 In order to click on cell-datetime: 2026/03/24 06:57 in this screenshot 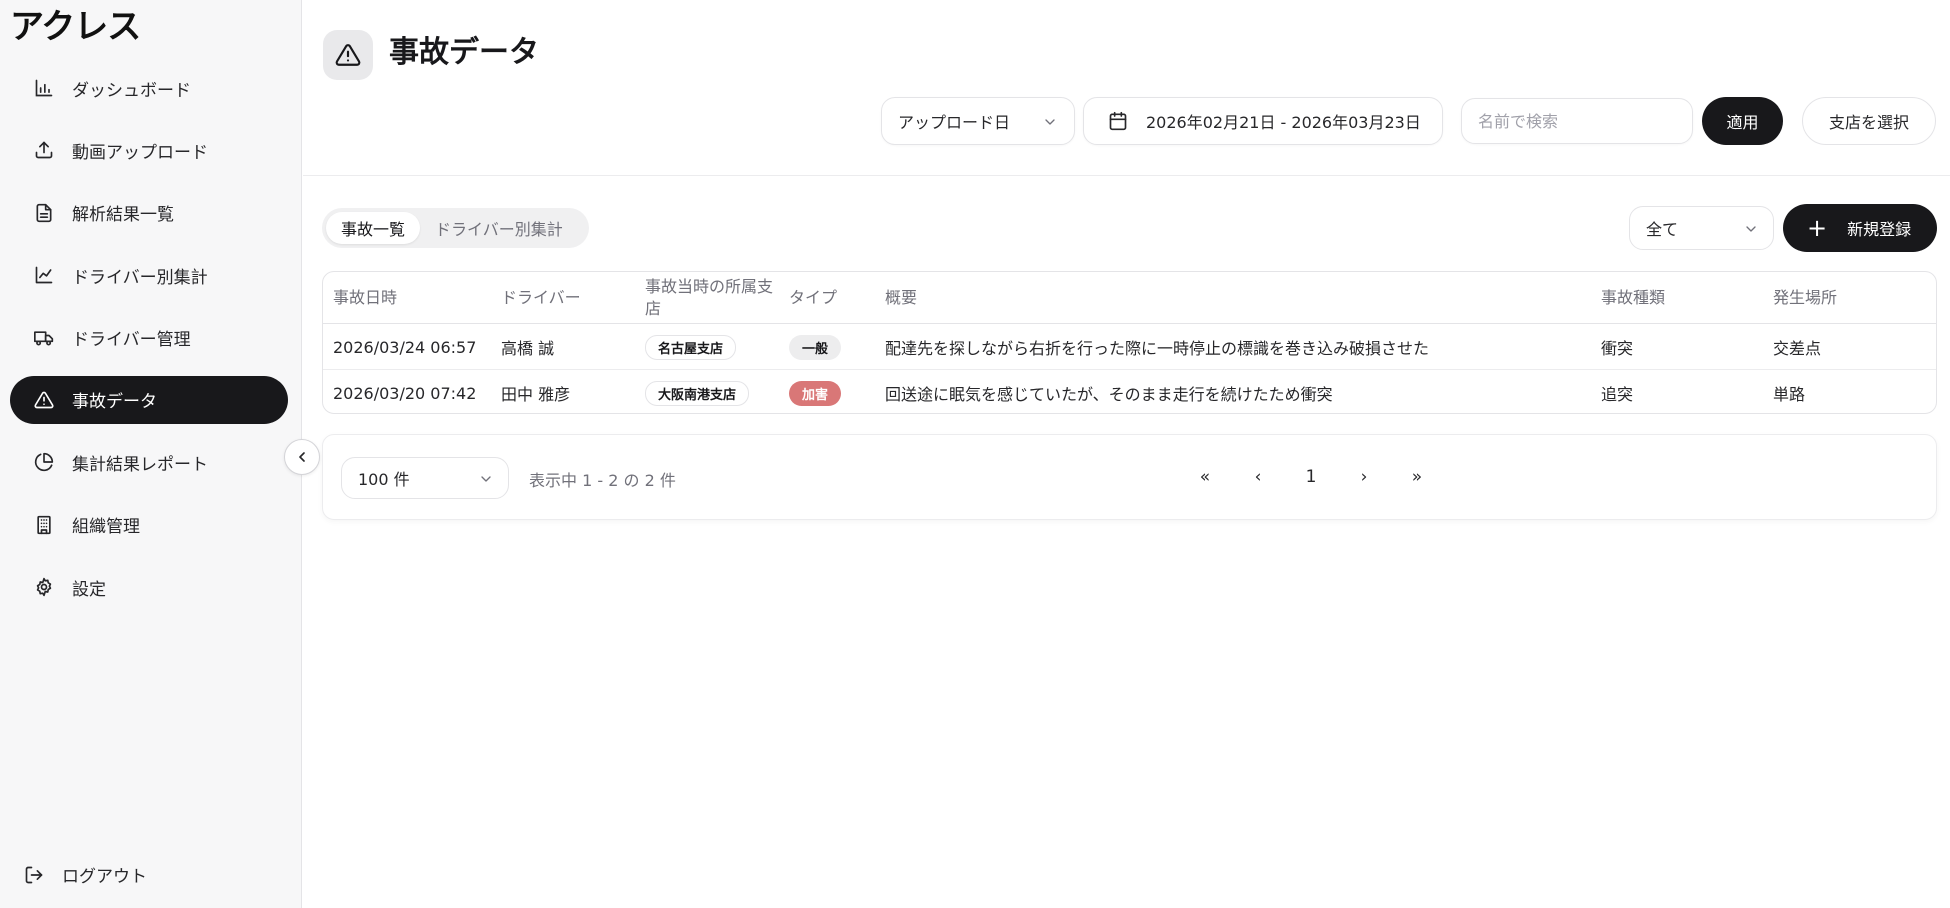, I will do `click(405, 347)`.